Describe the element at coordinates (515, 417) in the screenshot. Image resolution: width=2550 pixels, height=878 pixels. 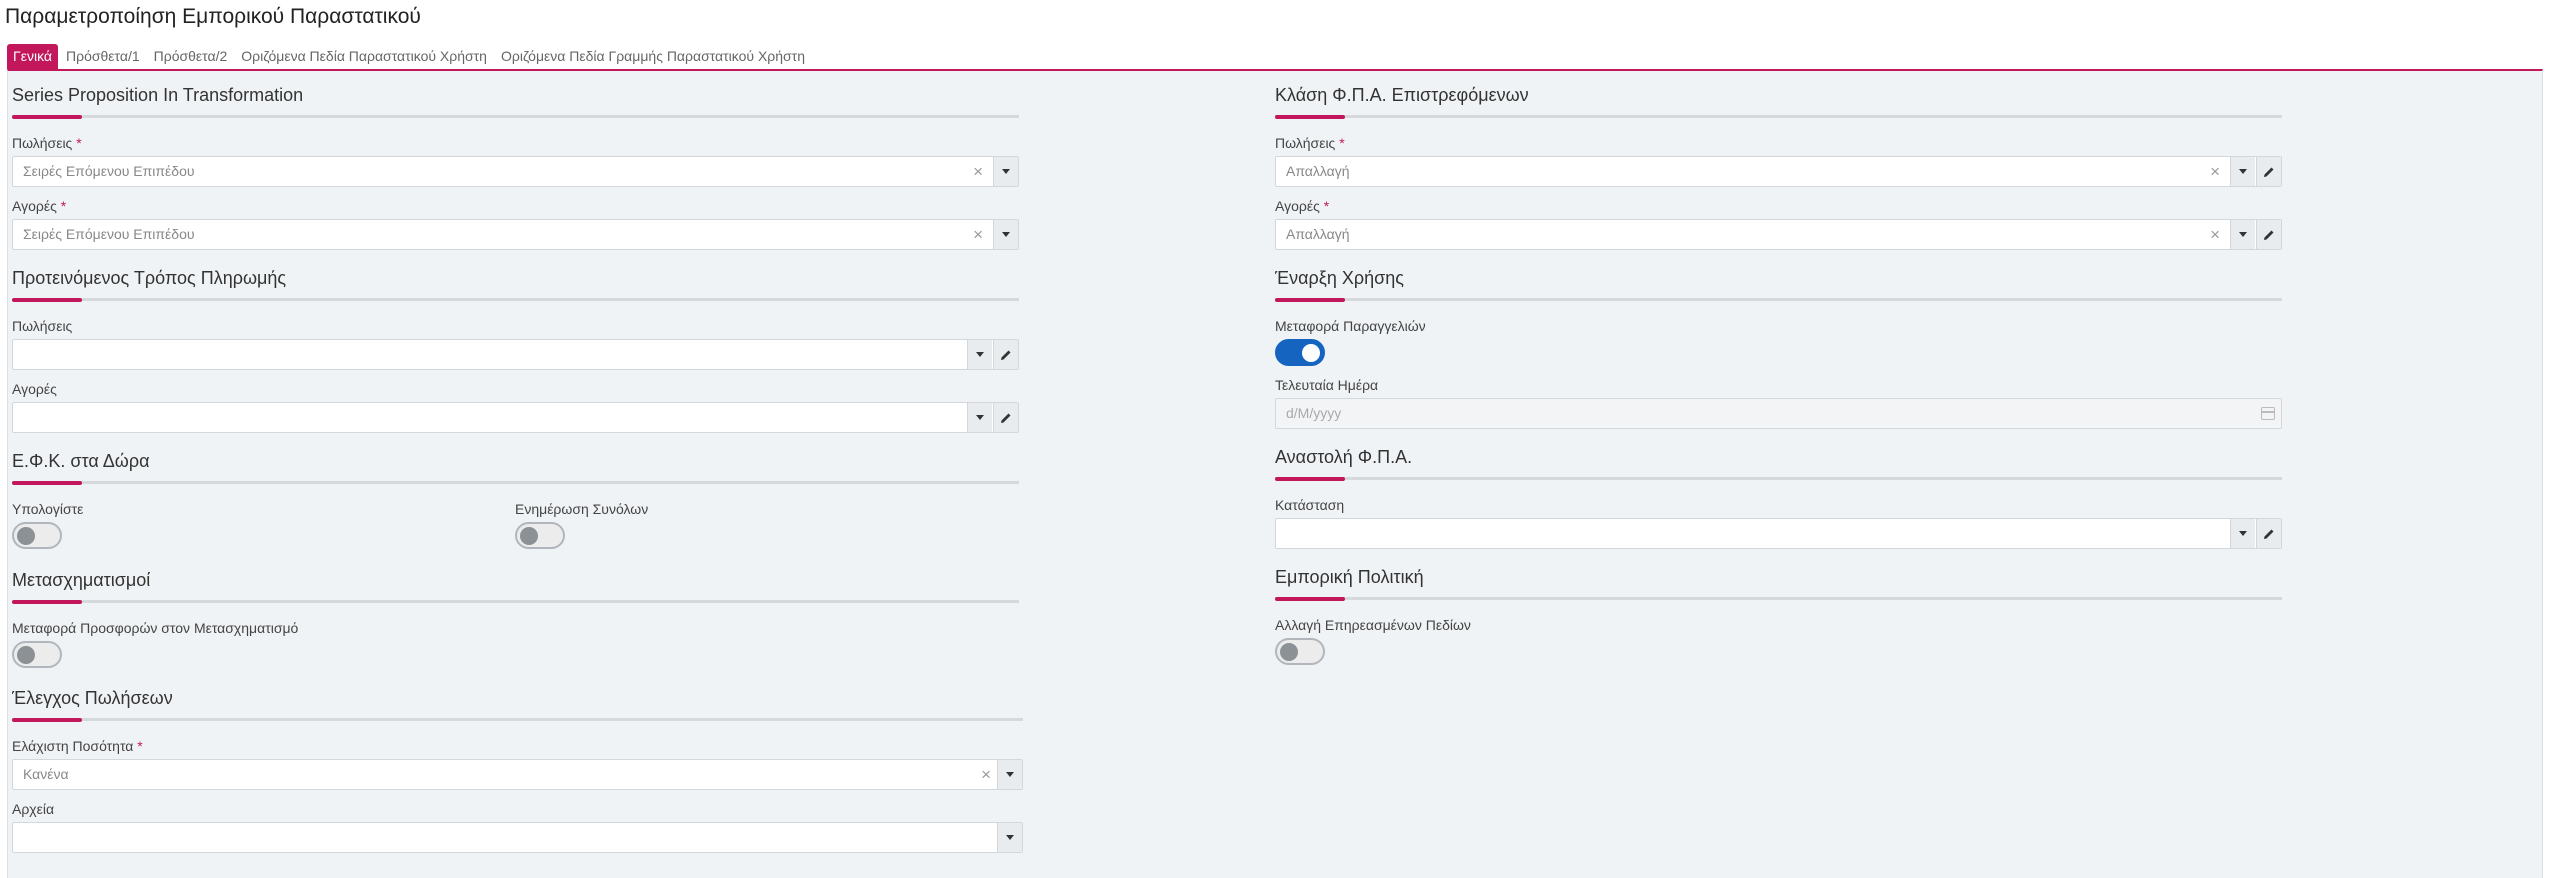
I see `payment-purchases-select` at that location.